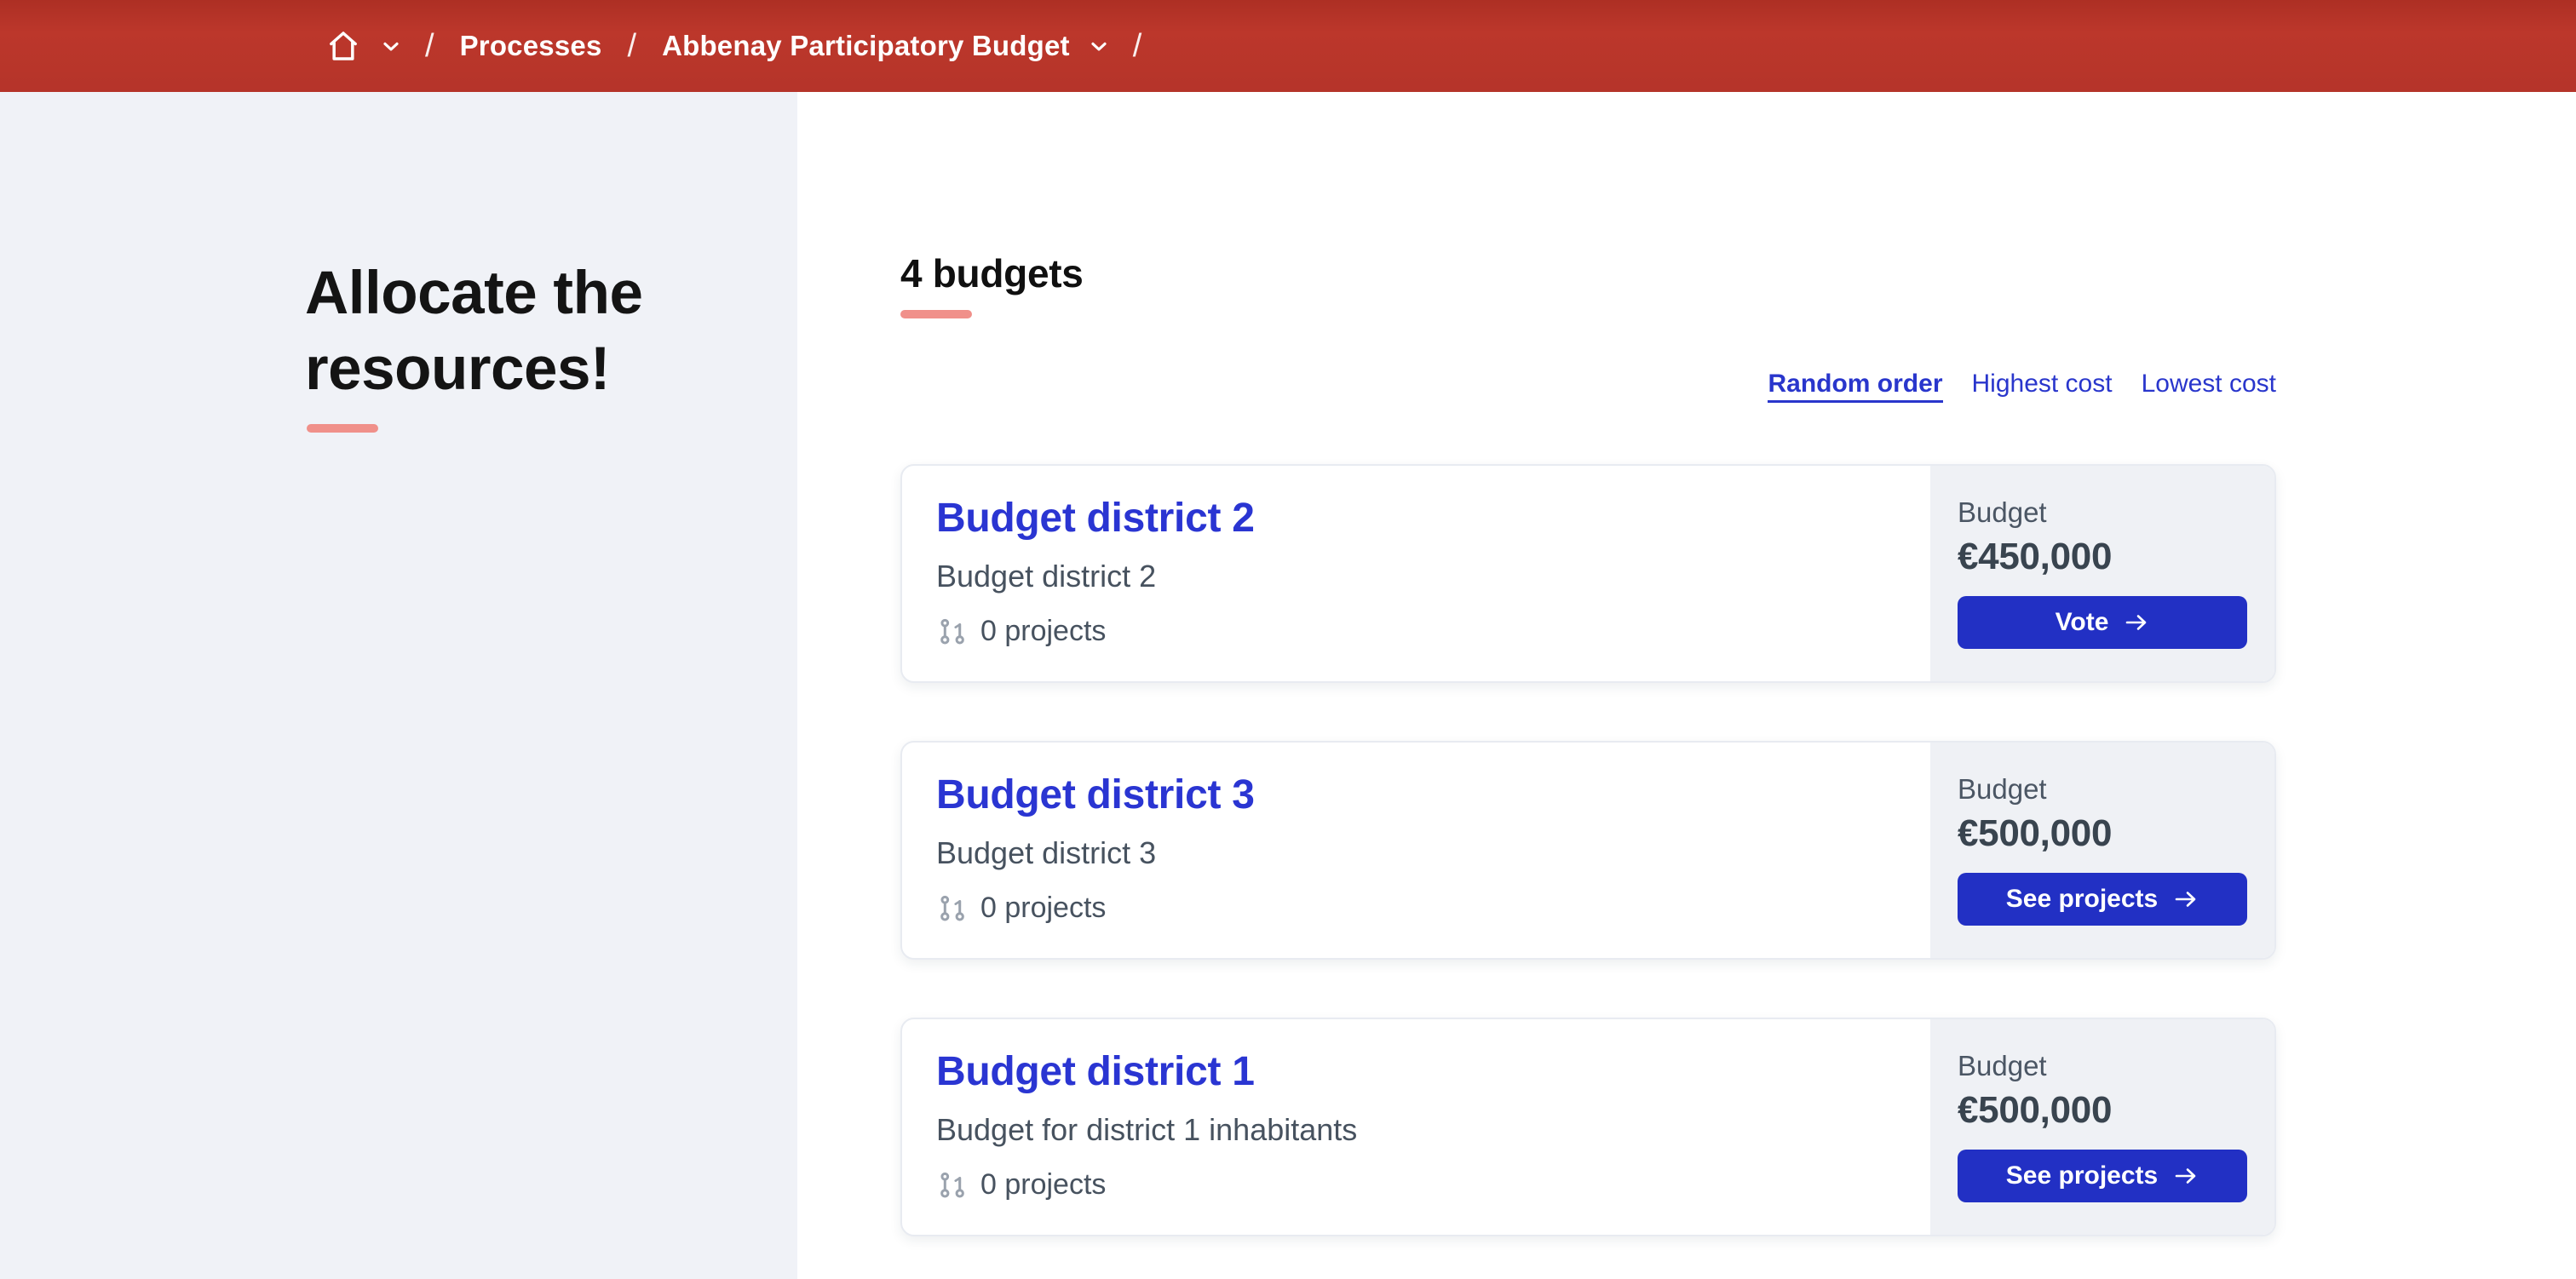 This screenshot has height=1279, width=2576. I want to click on vote-button: Vote, so click(2102, 622).